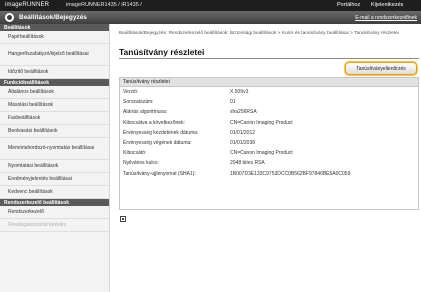 The image size is (421, 292). What do you see at coordinates (54, 179) in the screenshot?
I see `sidebar-item-report: Eredményjelentés beállításai` at bounding box center [54, 179].